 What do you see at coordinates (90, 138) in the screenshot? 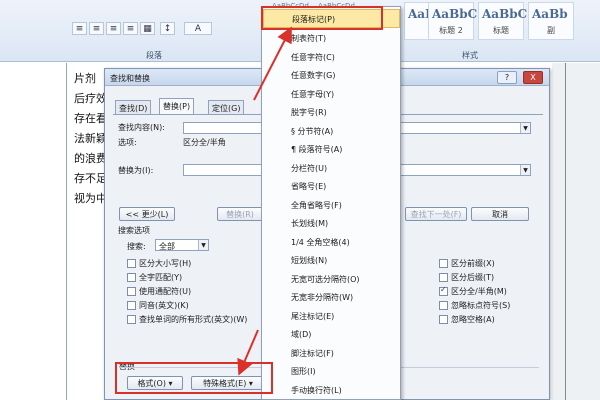
I see `document-text-line: 法新颖` at bounding box center [90, 138].